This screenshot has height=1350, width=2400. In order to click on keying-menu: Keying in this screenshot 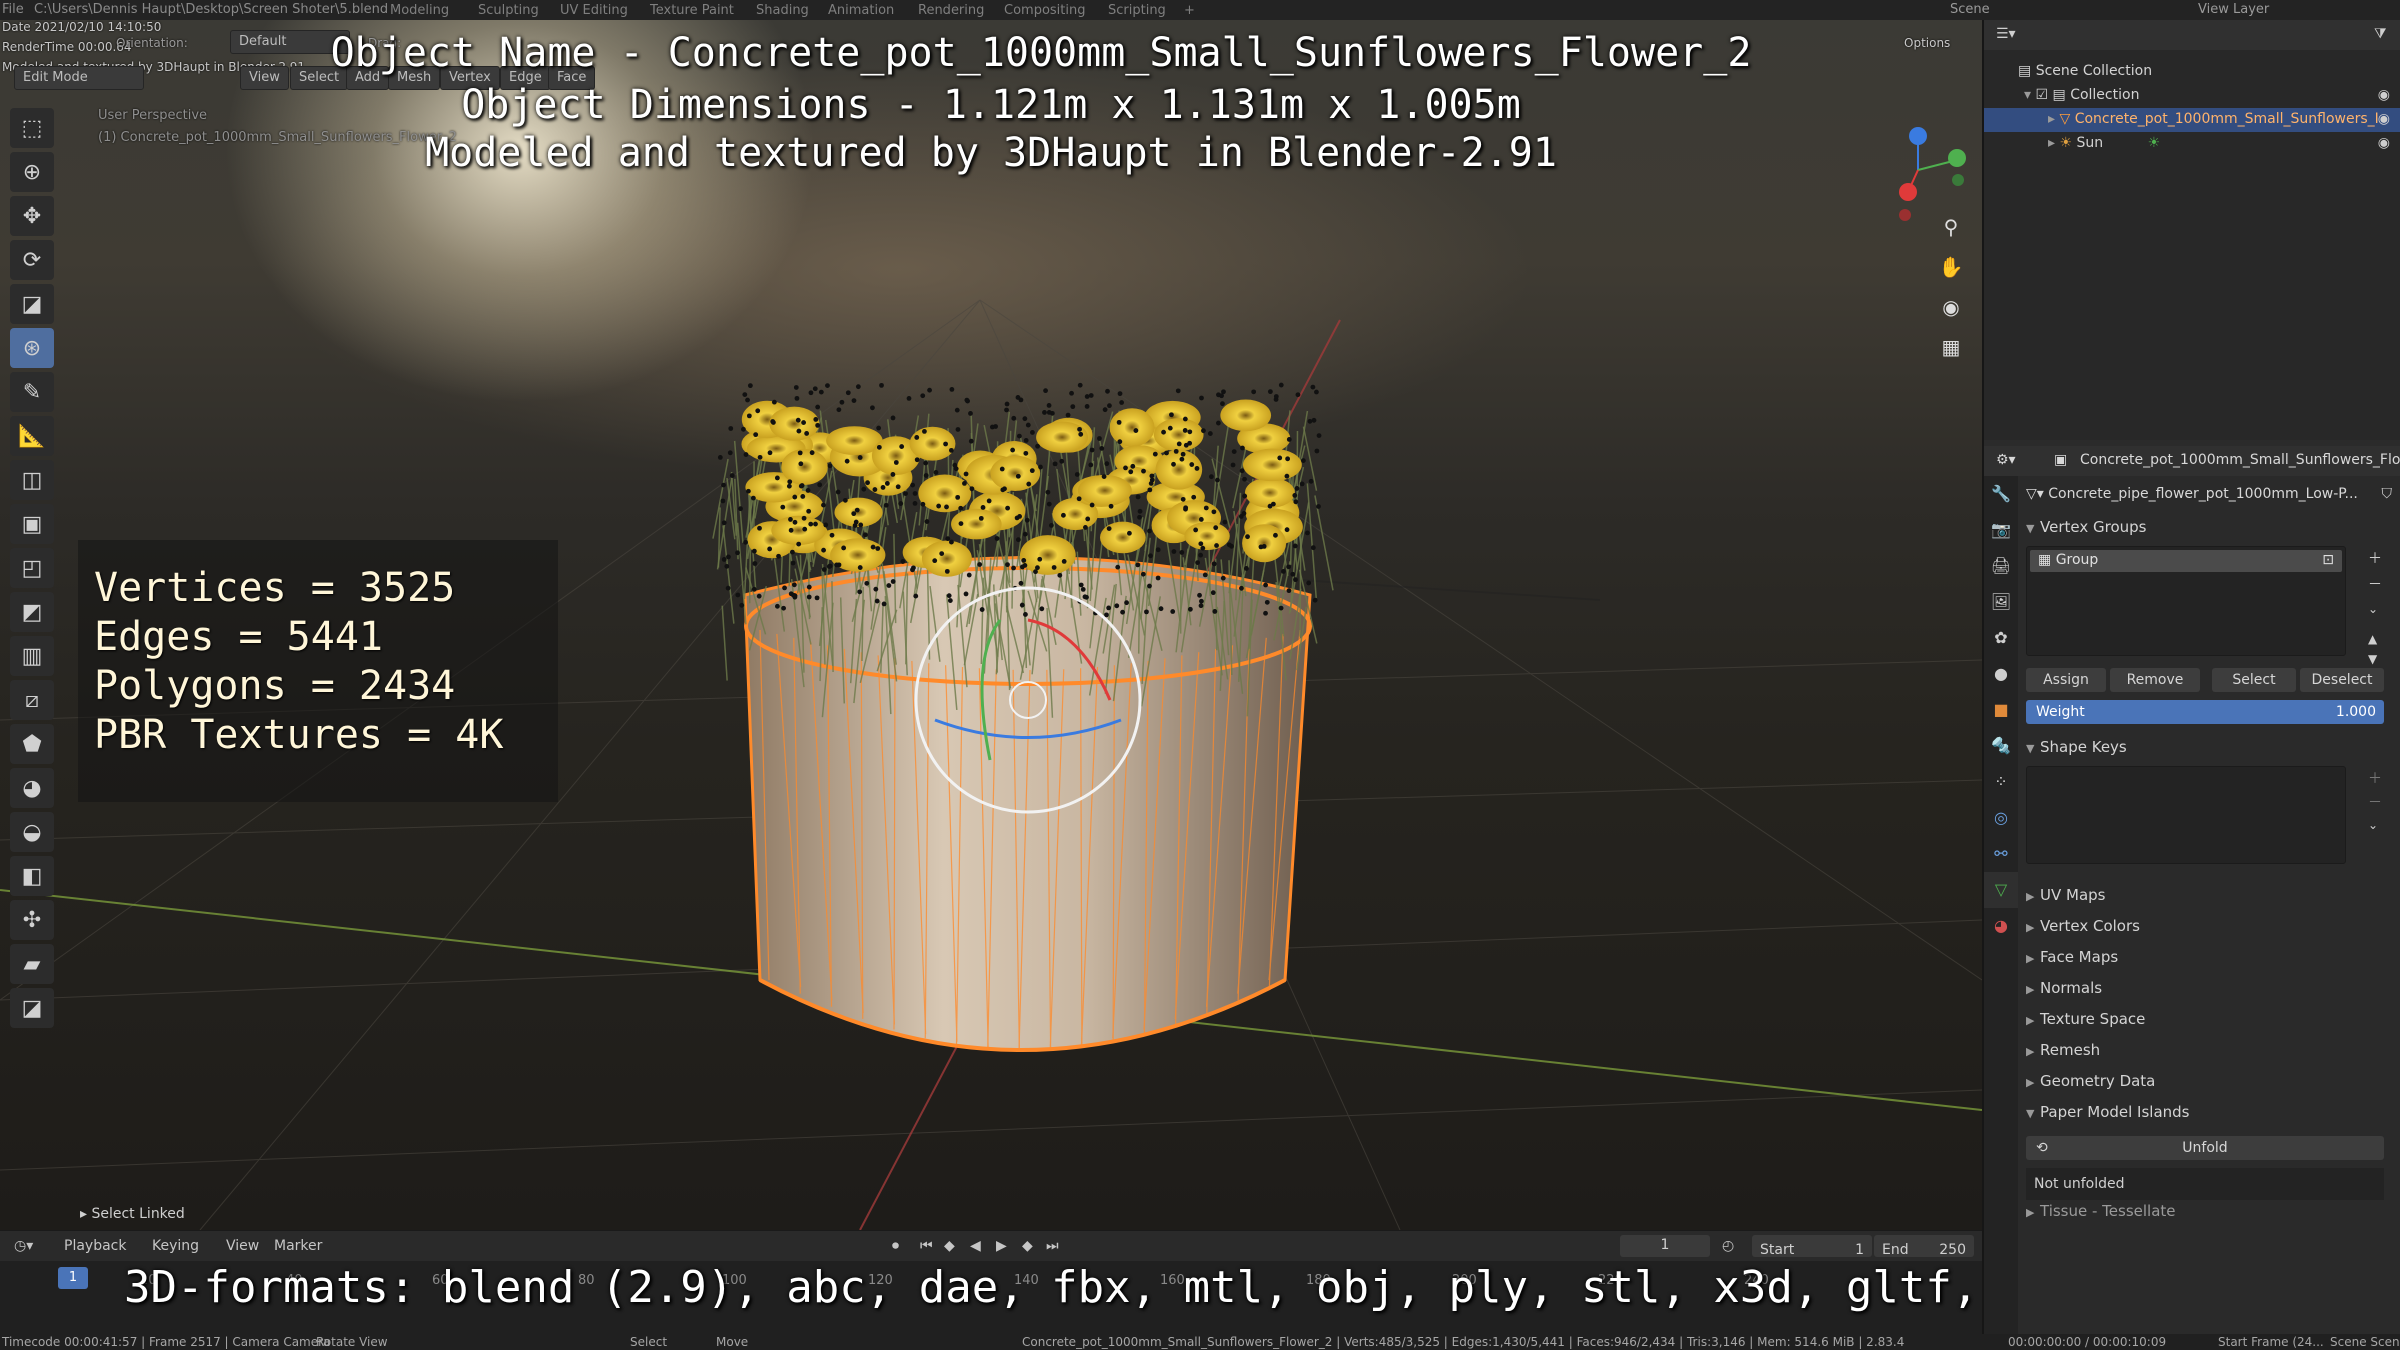, I will do `click(175, 1246)`.